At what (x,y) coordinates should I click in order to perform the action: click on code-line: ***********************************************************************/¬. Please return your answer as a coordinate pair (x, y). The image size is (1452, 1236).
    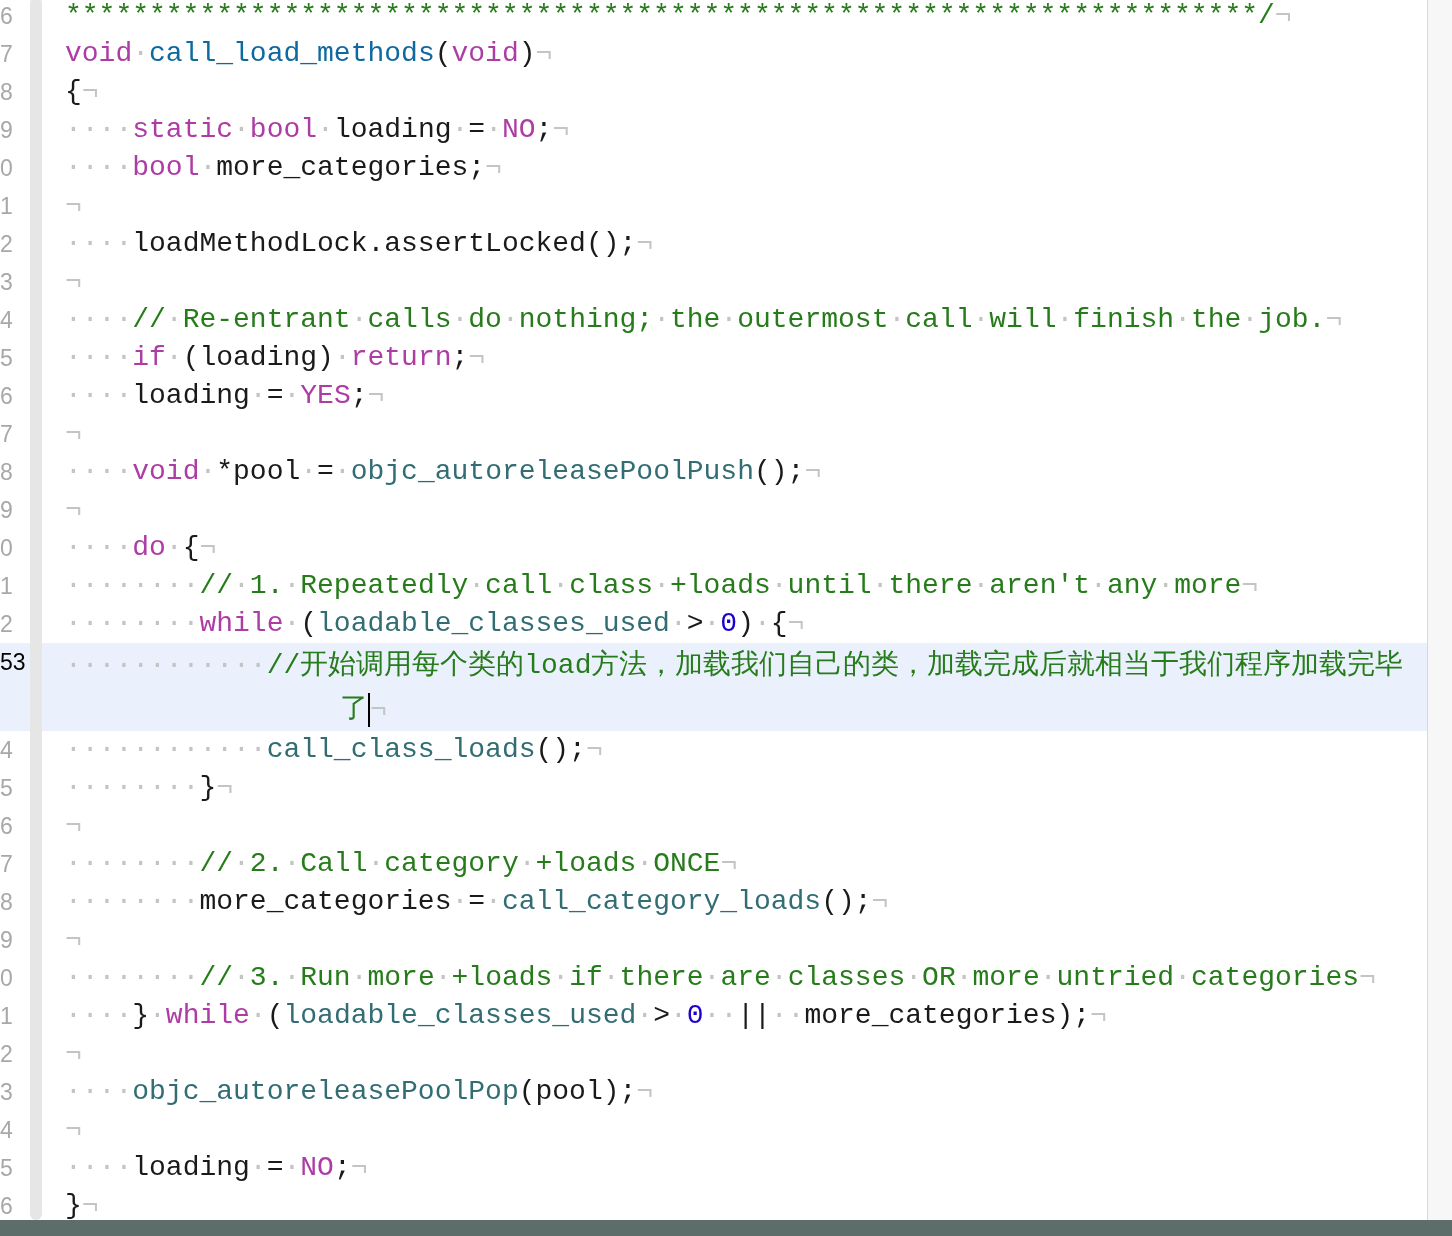
    Looking at the image, I should click on (678, 16).